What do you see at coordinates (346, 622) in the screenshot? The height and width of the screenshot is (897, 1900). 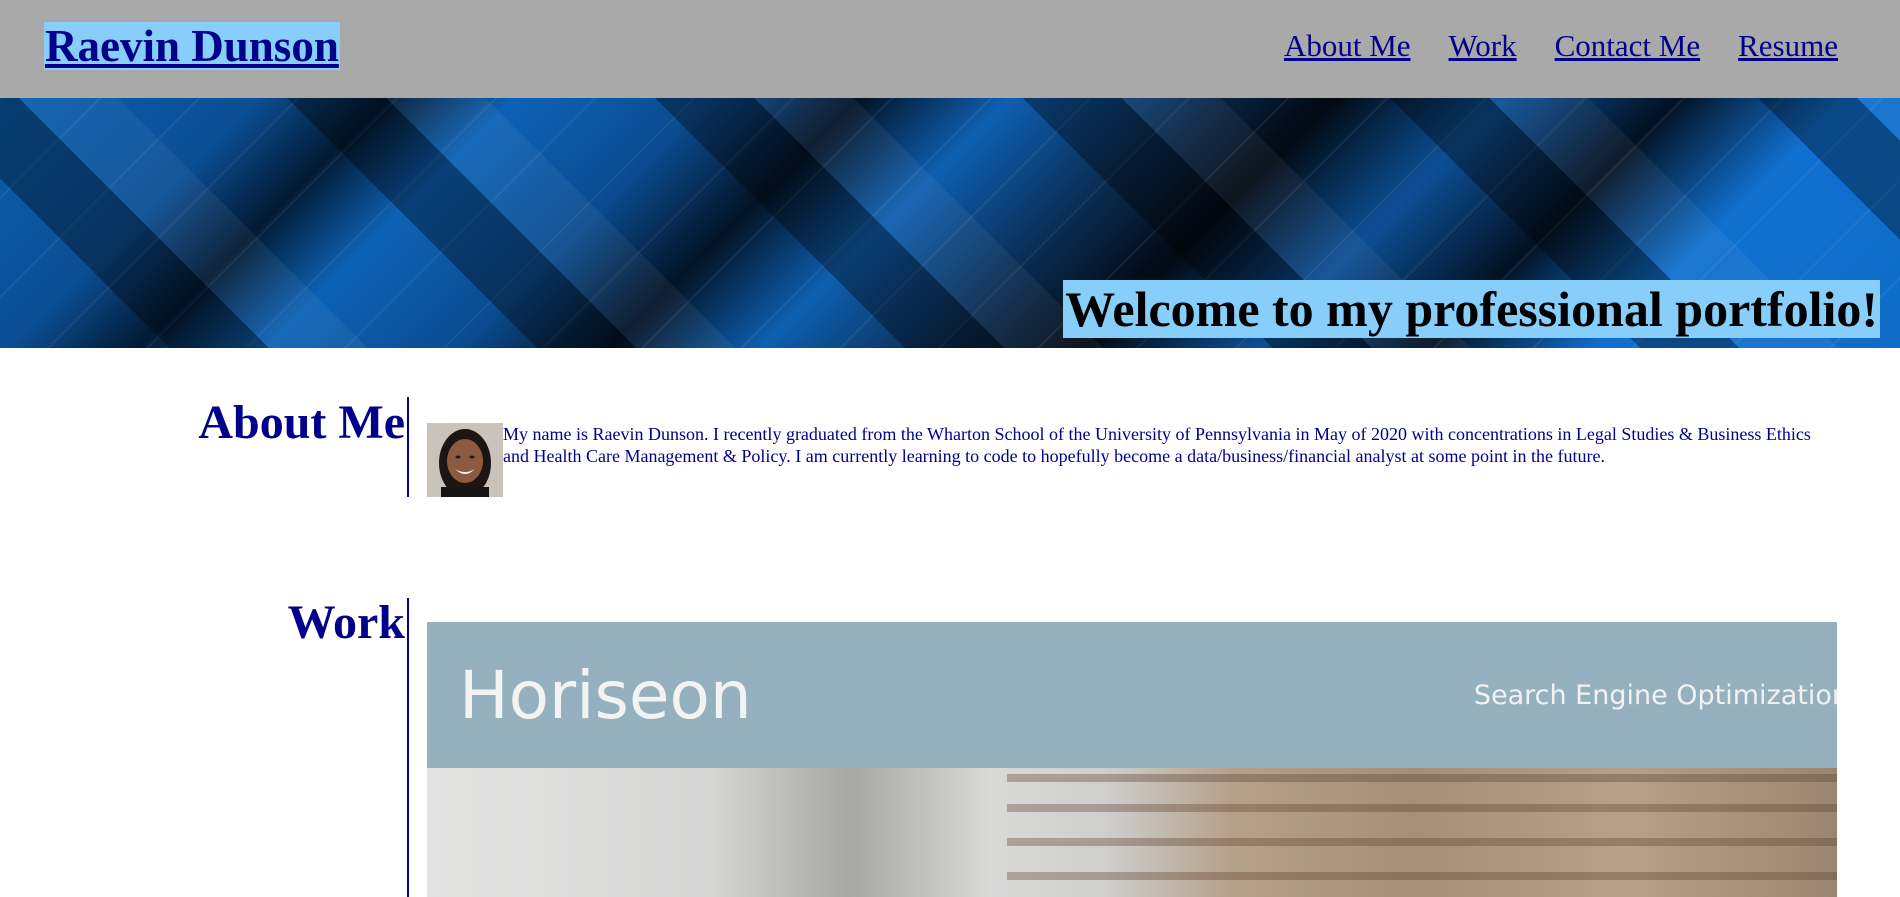 I see `work-heading: Work` at bounding box center [346, 622].